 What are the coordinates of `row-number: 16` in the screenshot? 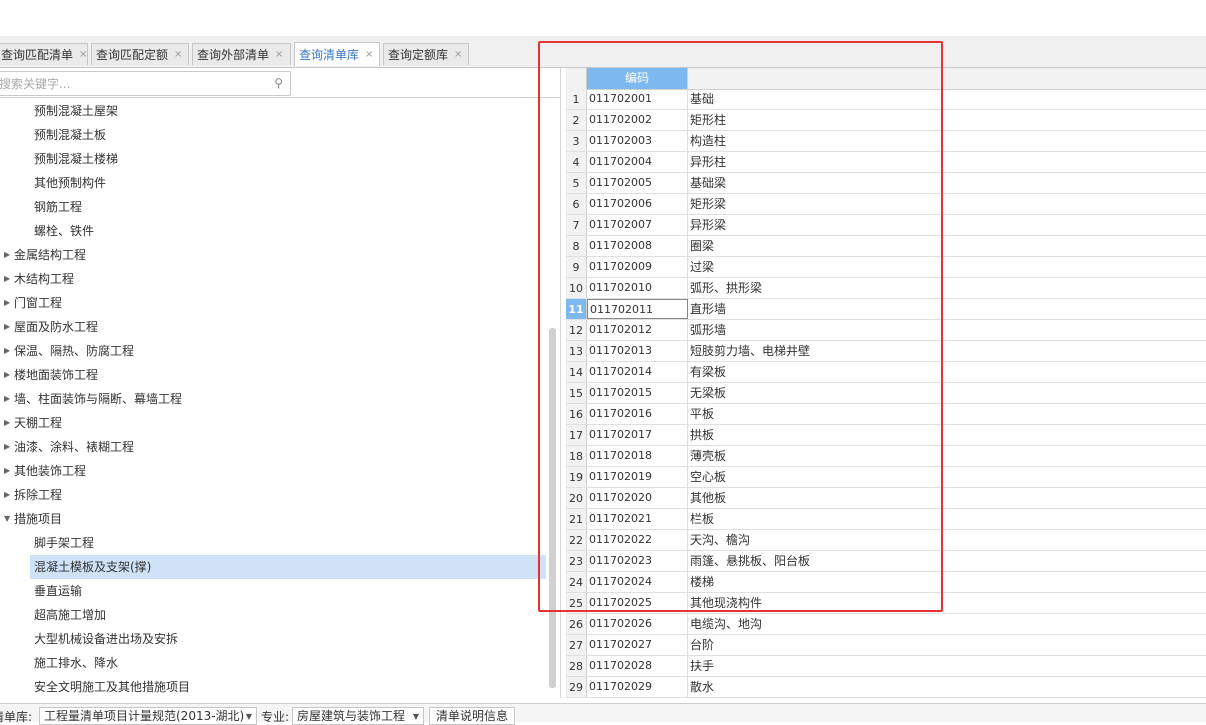 It's located at (576, 414).